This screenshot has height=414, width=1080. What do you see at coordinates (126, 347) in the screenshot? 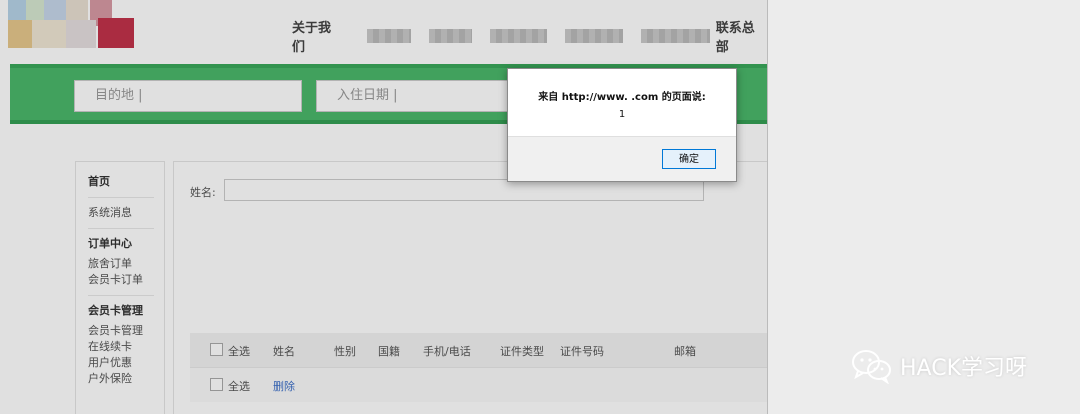
I see `sidebar-item-renew-card: 在线续卡` at bounding box center [126, 347].